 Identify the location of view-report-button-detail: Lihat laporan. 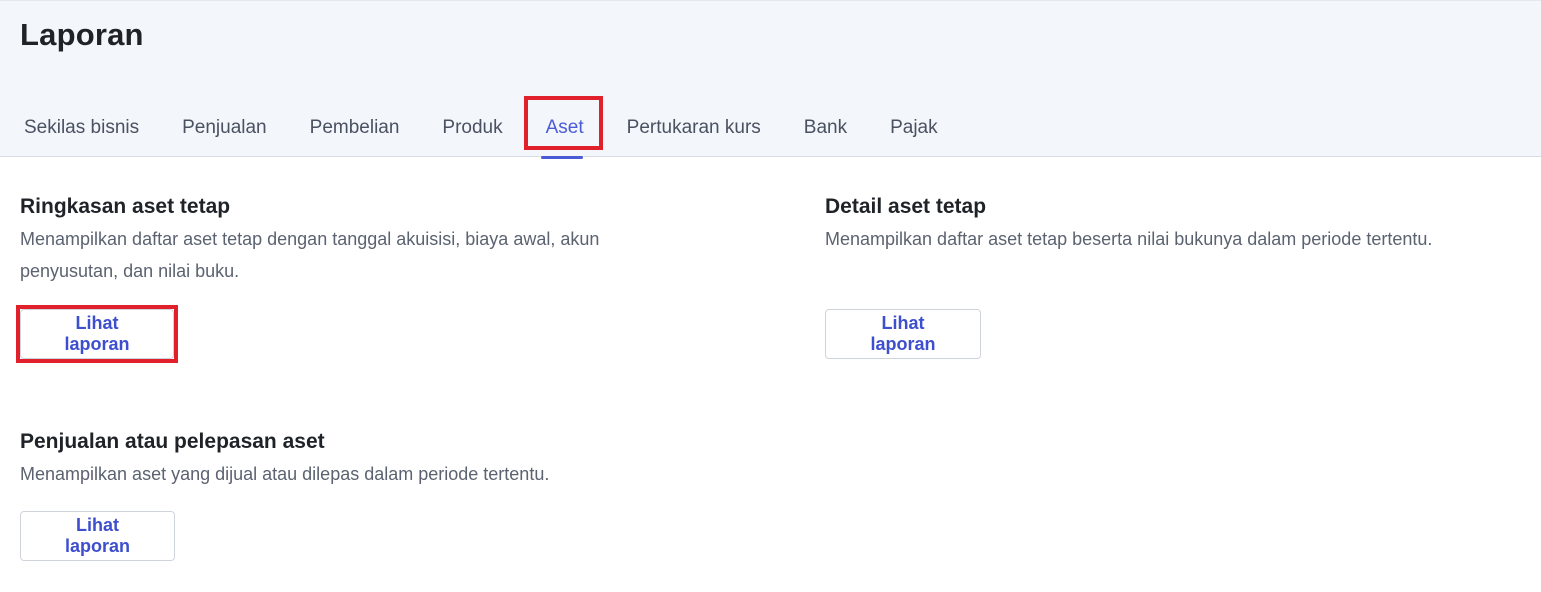
(903, 334).